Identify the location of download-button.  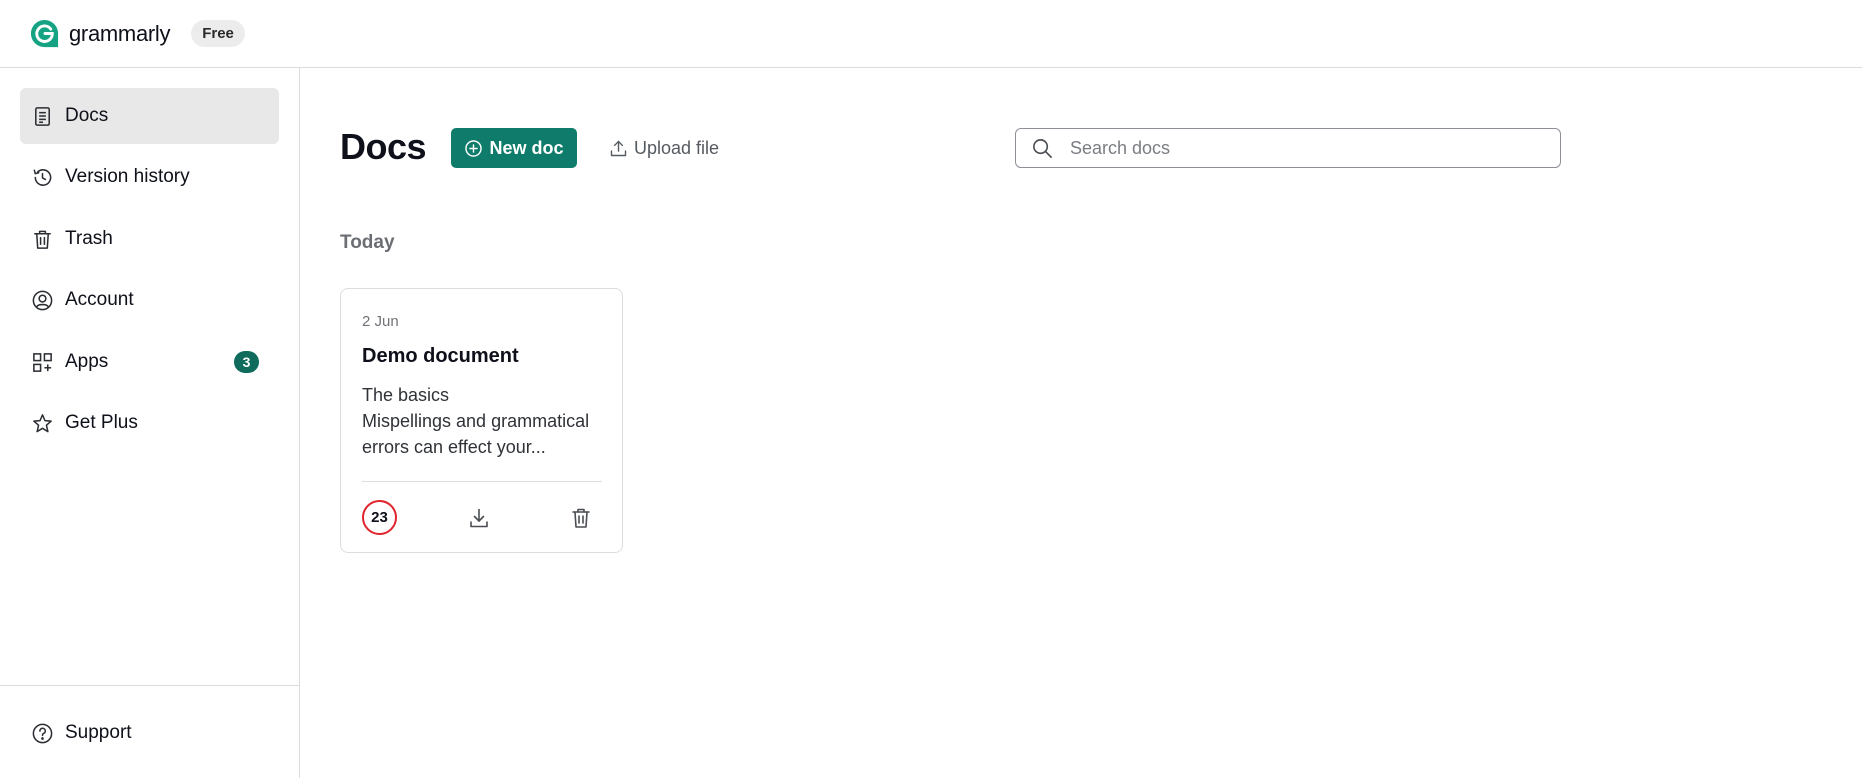
(479, 518).